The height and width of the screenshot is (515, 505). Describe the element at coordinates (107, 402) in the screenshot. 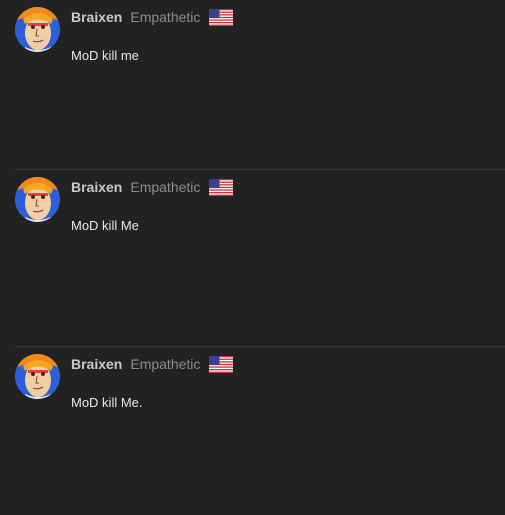

I see `post-message: MoD kill Me.` at that location.